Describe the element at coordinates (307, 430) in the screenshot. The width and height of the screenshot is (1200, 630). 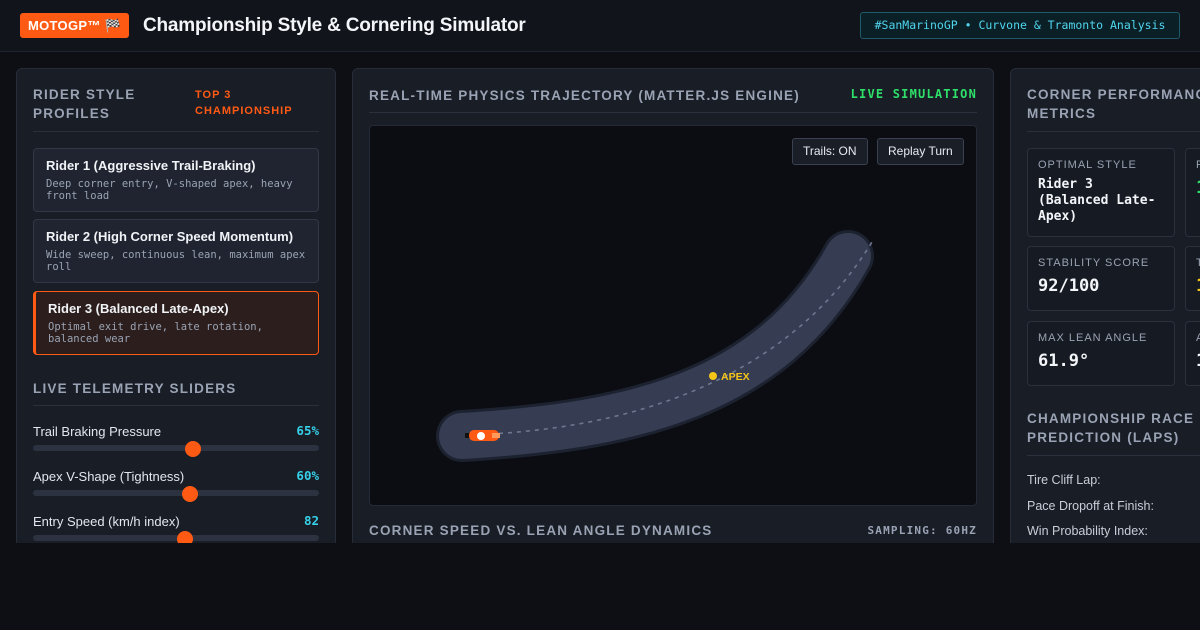
I see `slider-value: 65%` at that location.